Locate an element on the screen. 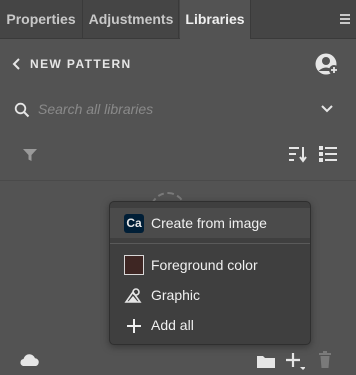 The height and width of the screenshot is (375, 356). panel-tab-bar: Properties Adjustments Libraries is located at coordinates (178, 19).